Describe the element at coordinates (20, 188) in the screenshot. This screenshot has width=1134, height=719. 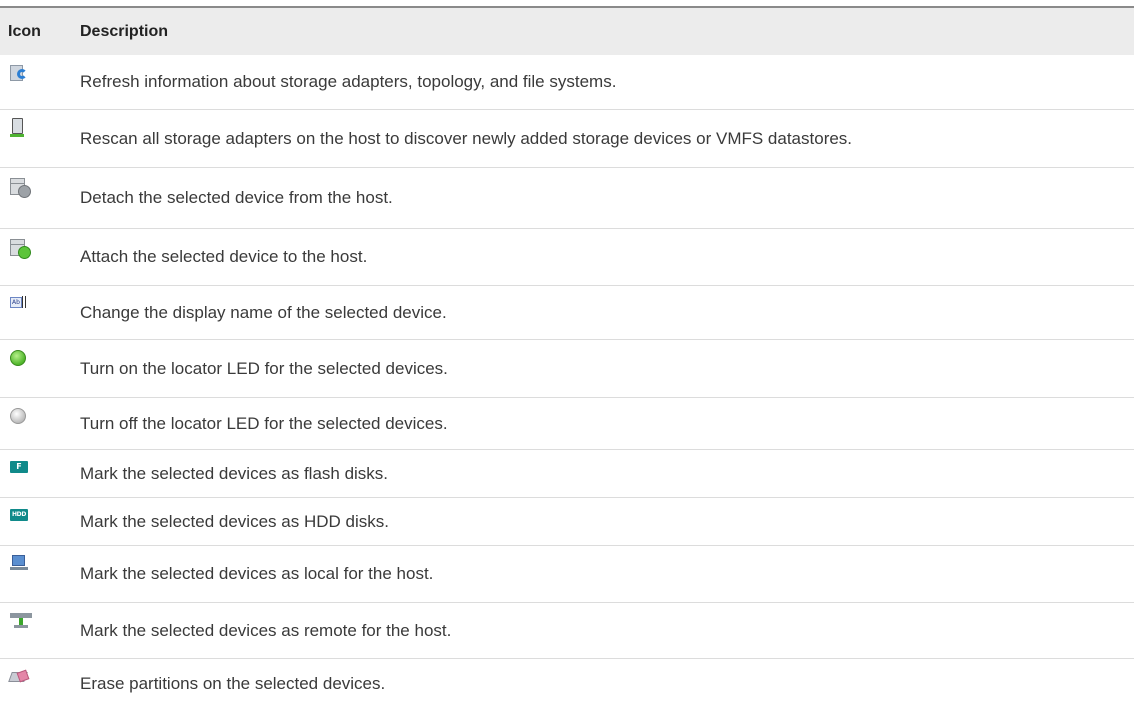
I see `detach-device-icon` at that location.